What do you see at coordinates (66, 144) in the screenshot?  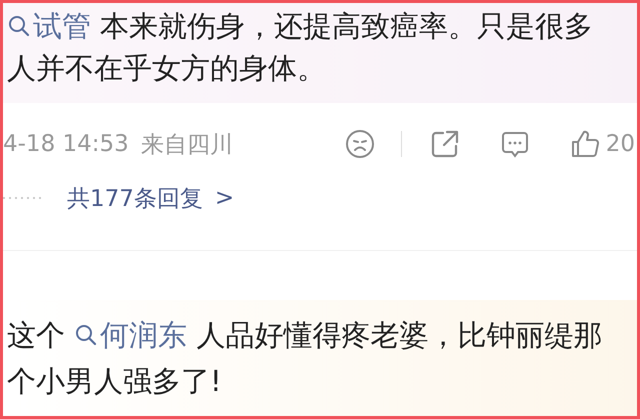 I see `comment-time: 4-18 14:53` at bounding box center [66, 144].